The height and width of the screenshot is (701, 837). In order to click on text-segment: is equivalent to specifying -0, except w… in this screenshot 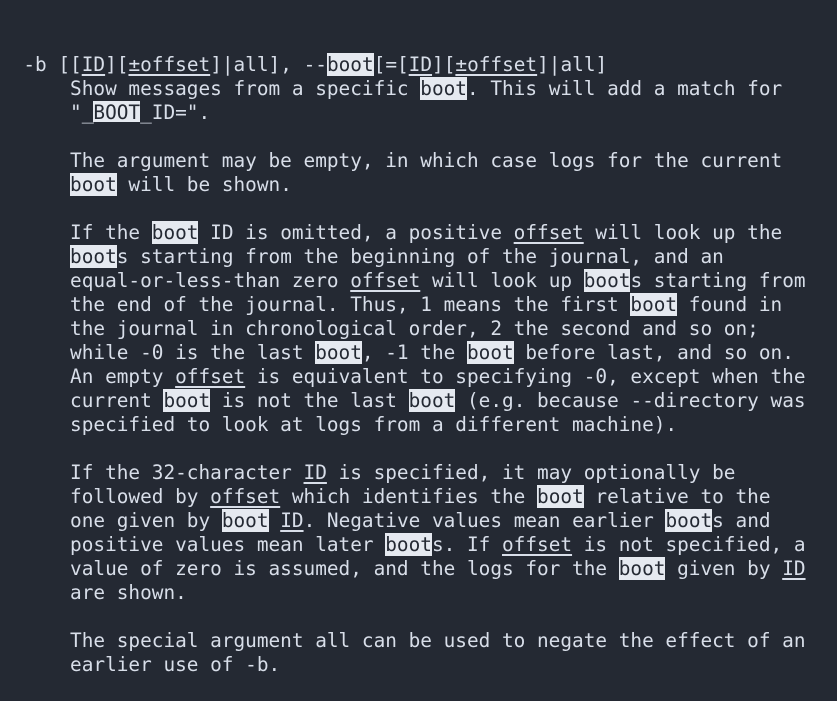, I will do `click(525, 376)`.